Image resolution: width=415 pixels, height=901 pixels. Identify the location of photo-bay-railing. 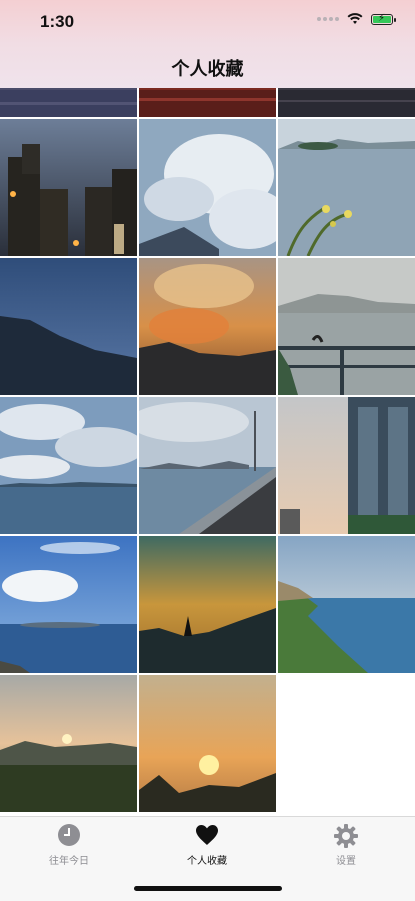
(346, 326).